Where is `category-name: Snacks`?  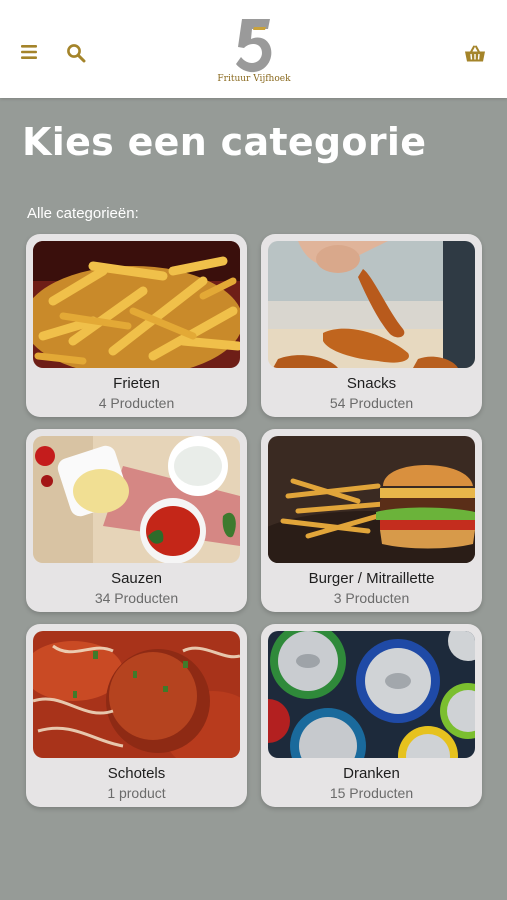 category-name: Snacks is located at coordinates (371, 383).